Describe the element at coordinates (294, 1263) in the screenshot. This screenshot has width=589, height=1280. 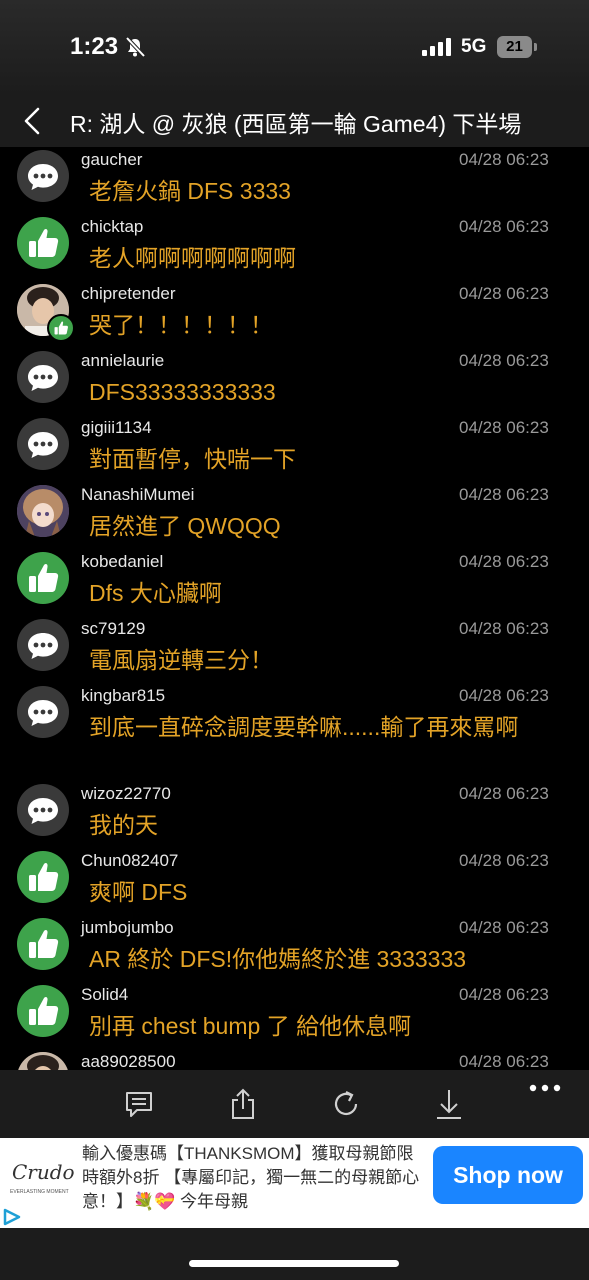
I see `home-indicator` at that location.